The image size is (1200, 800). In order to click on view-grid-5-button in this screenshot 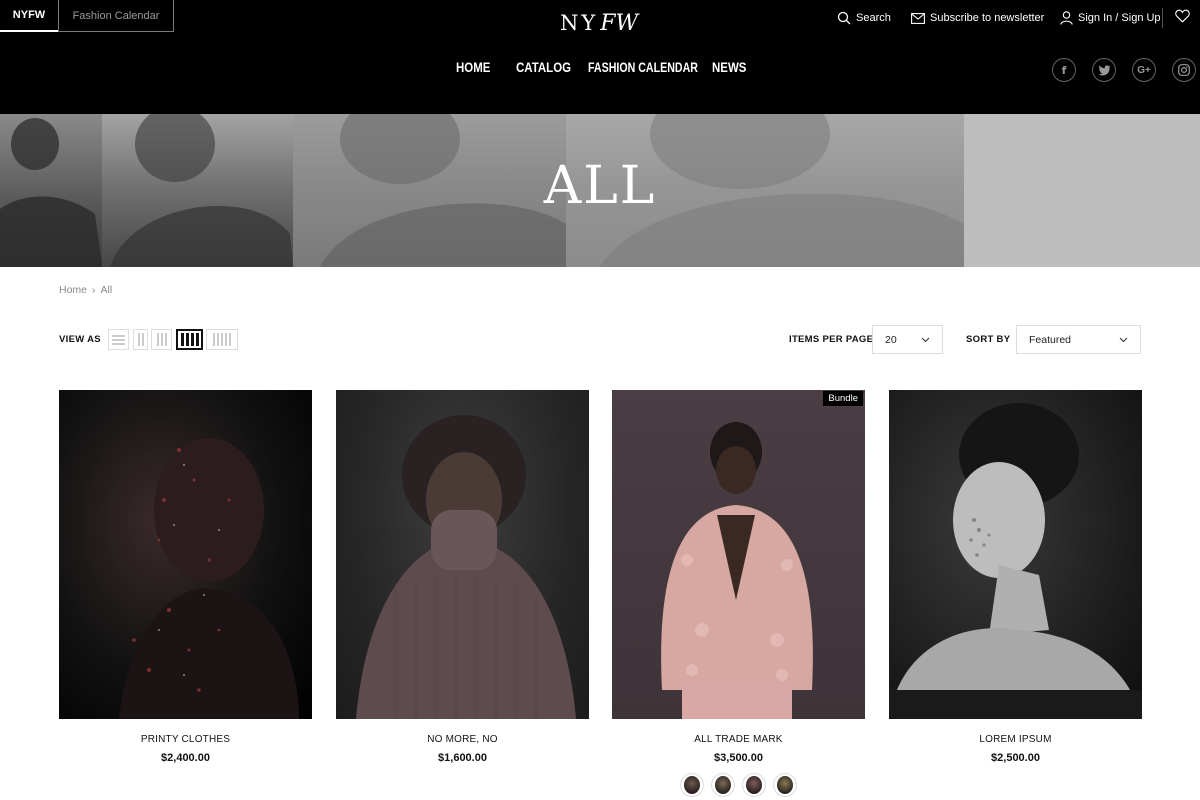, I will do `click(222, 339)`.